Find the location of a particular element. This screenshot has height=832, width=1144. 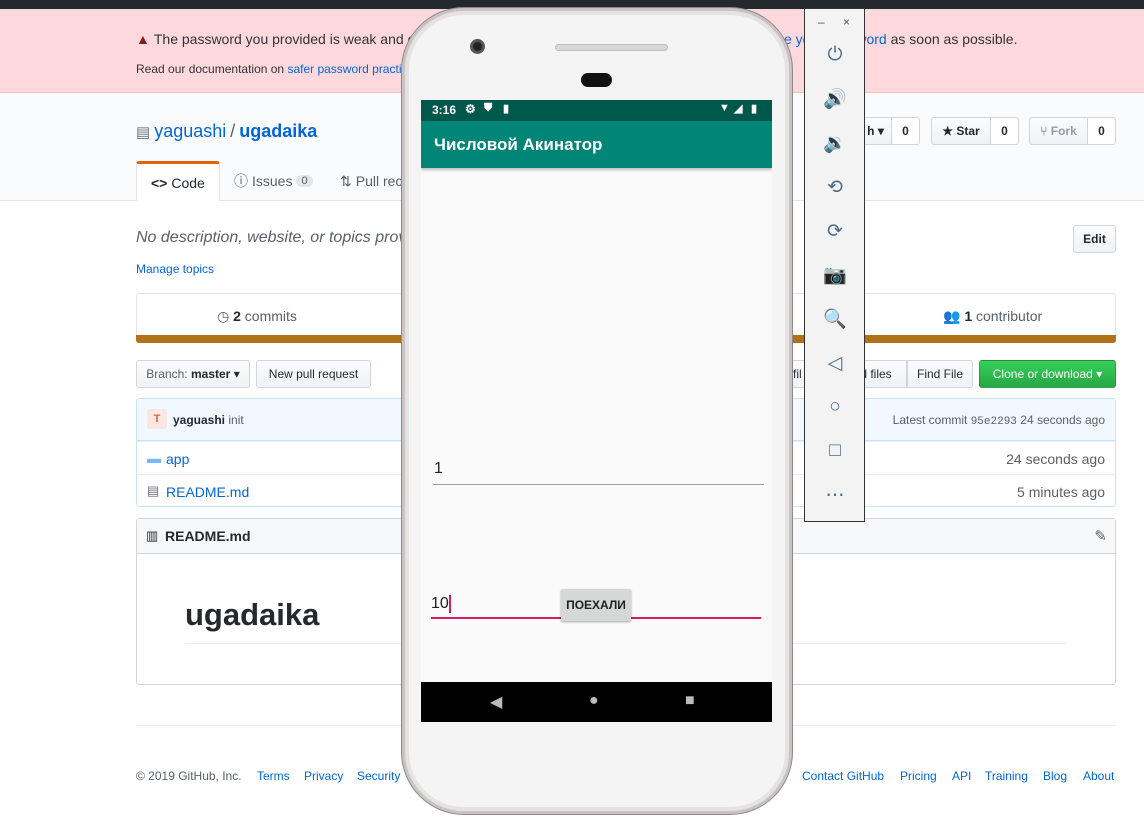

sd-card-icon: ▮ is located at coordinates (506, 109).